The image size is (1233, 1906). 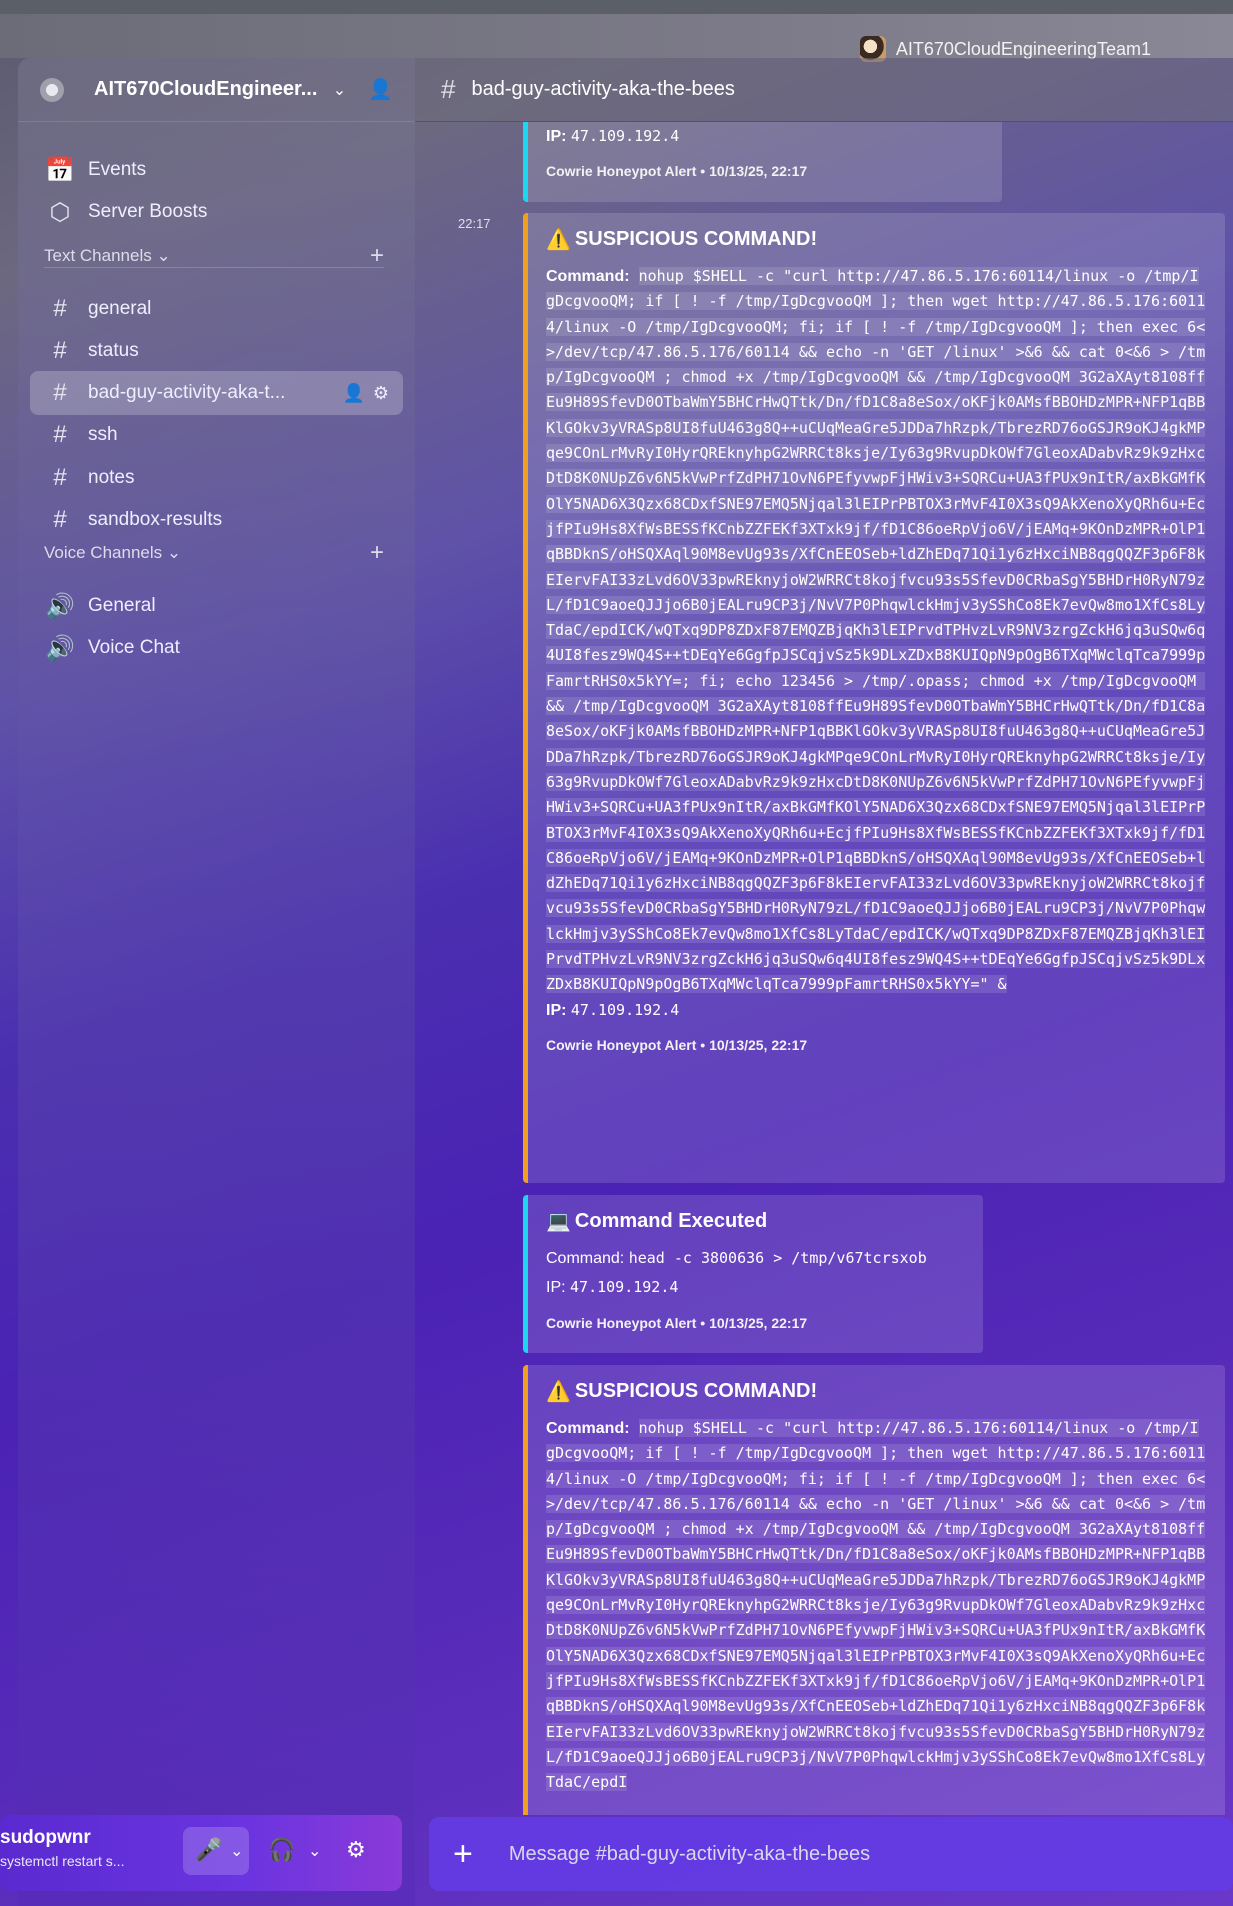 What do you see at coordinates (155, 519) in the screenshot?
I see `channel-label: sandbox-results` at bounding box center [155, 519].